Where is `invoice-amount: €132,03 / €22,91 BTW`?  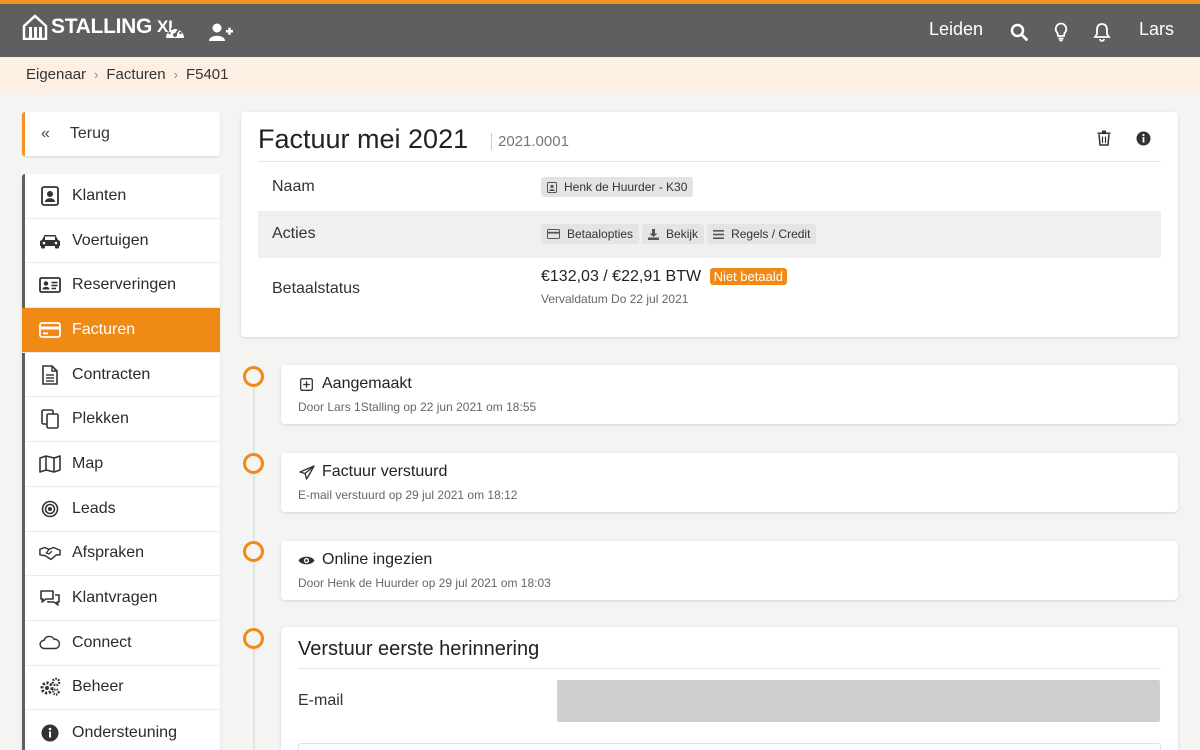
invoice-amount: €132,03 / €22,91 BTW is located at coordinates (621, 276).